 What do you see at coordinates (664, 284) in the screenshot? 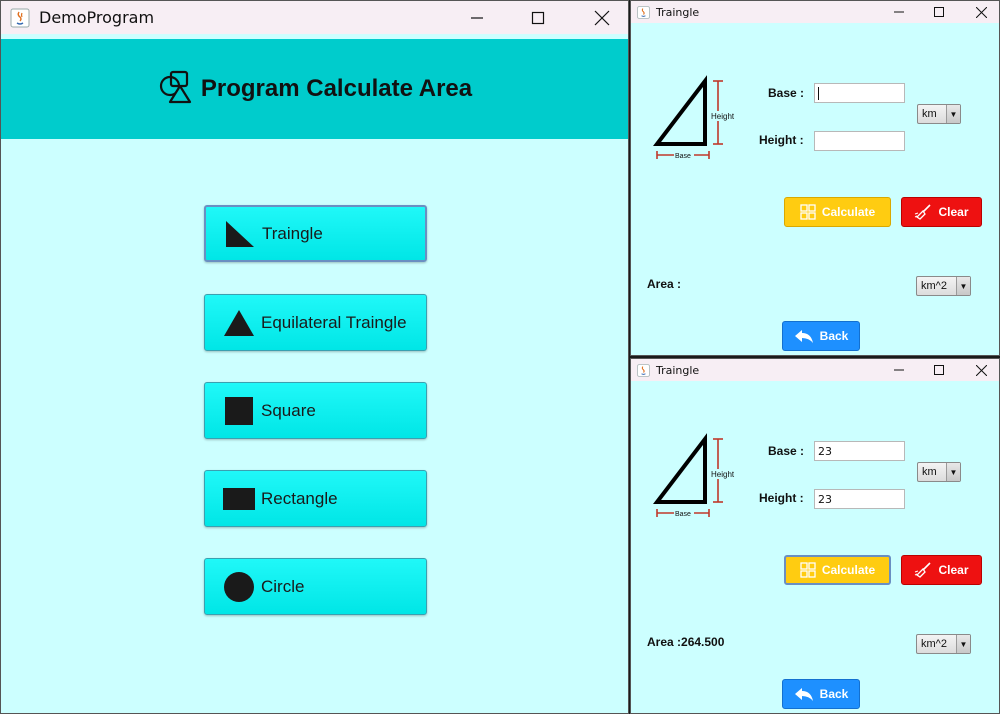
I see `area-label: Area :` at bounding box center [664, 284].